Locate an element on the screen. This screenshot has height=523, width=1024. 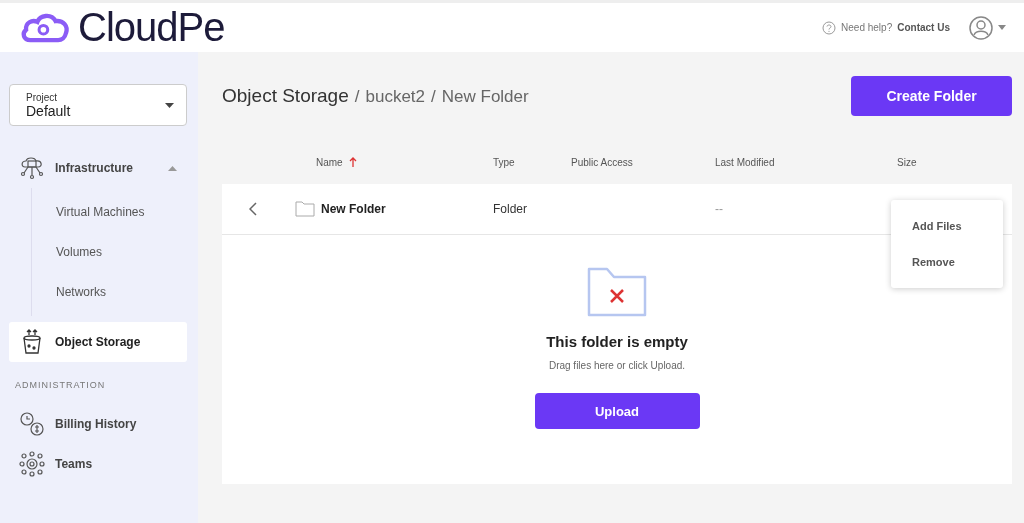
help-text: Need help? is located at coordinates (867, 27).